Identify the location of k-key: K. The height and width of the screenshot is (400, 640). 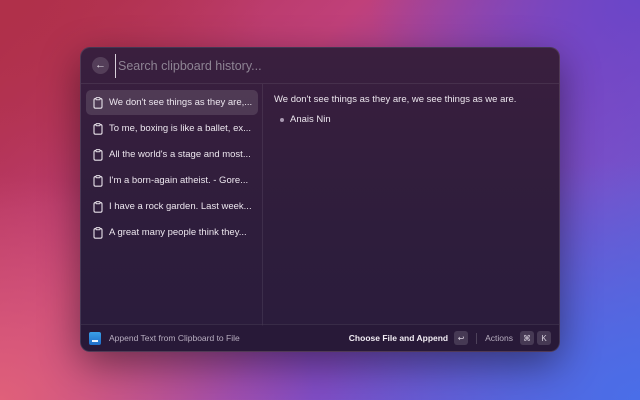
(544, 338).